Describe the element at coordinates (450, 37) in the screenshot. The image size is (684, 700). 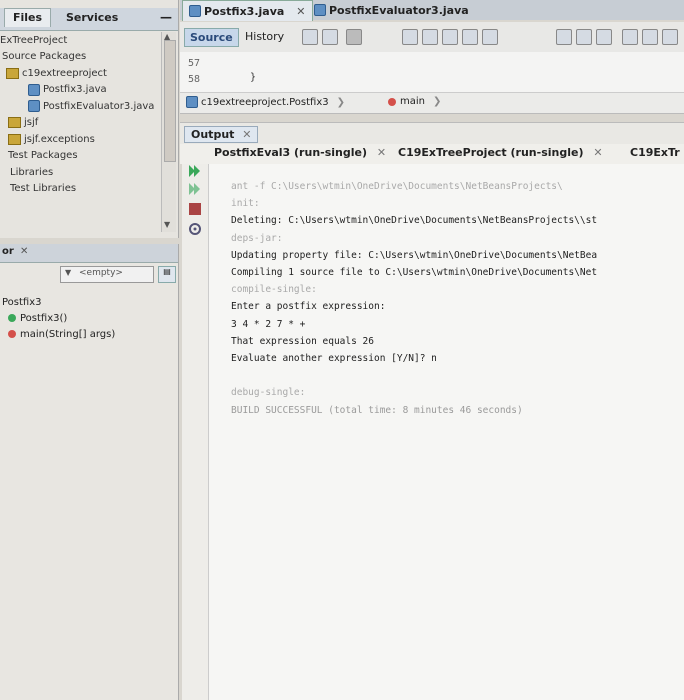
I see `find-selection-icon` at that location.